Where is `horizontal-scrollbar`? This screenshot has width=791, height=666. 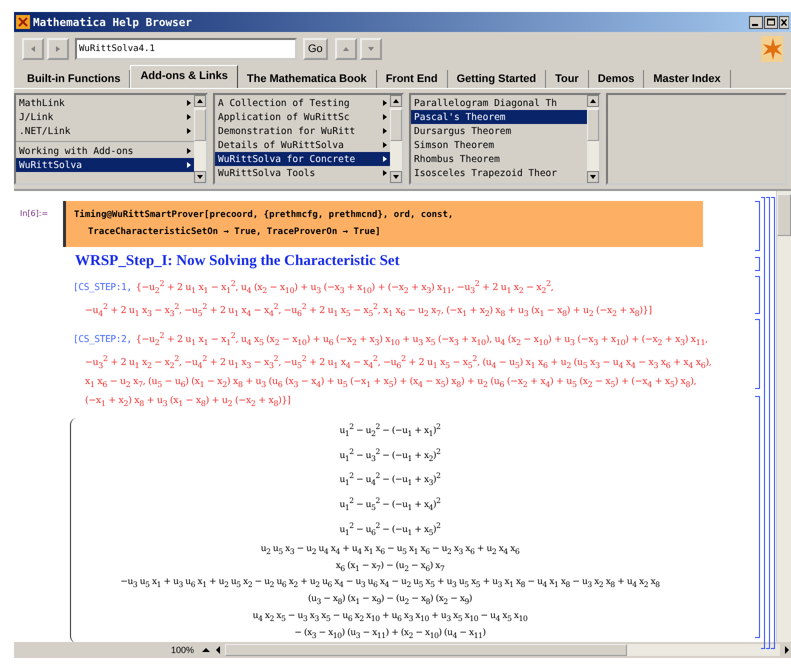 horizontal-scrollbar is located at coordinates (502, 650).